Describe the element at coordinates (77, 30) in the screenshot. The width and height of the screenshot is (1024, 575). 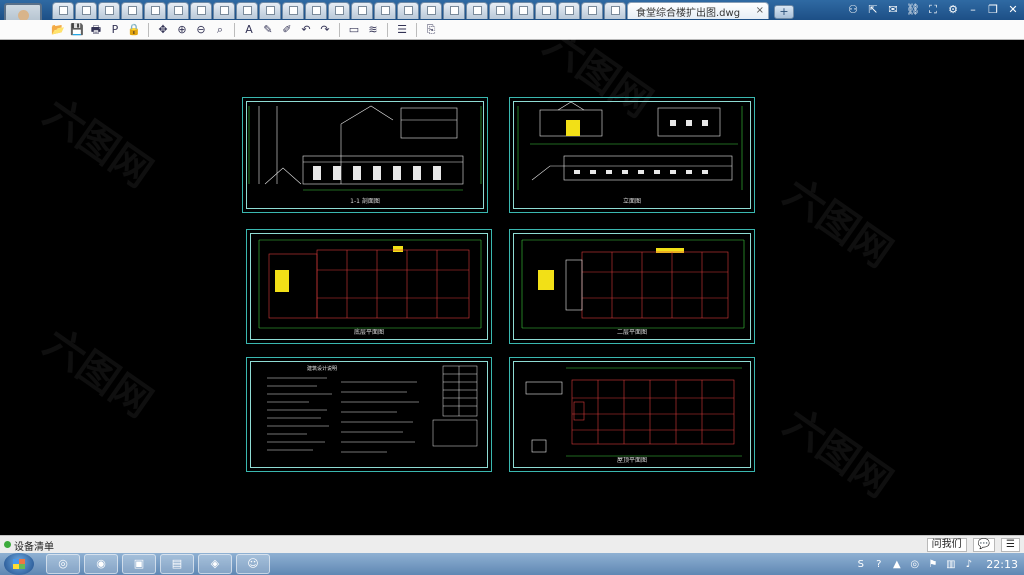
I see `save-icon: 💾` at that location.